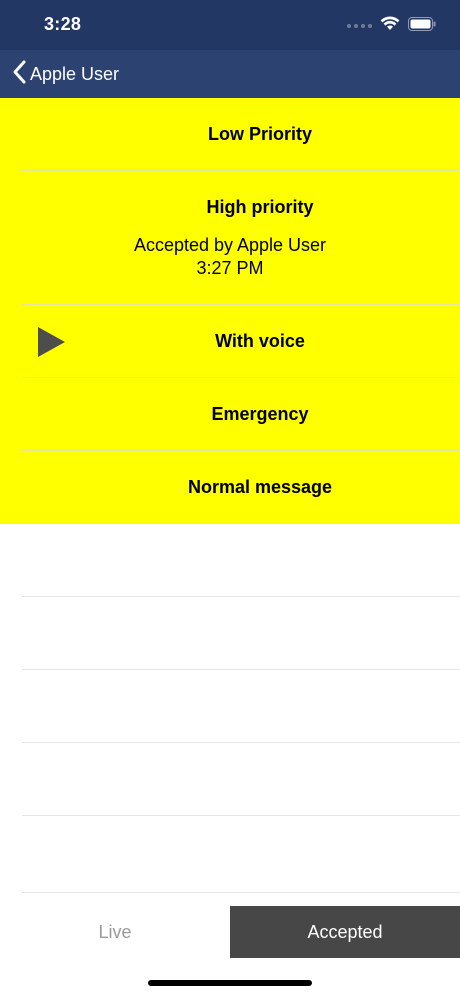 This screenshot has height=996, width=460. What do you see at coordinates (241, 892) in the screenshot?
I see `tab-bar-separator` at bounding box center [241, 892].